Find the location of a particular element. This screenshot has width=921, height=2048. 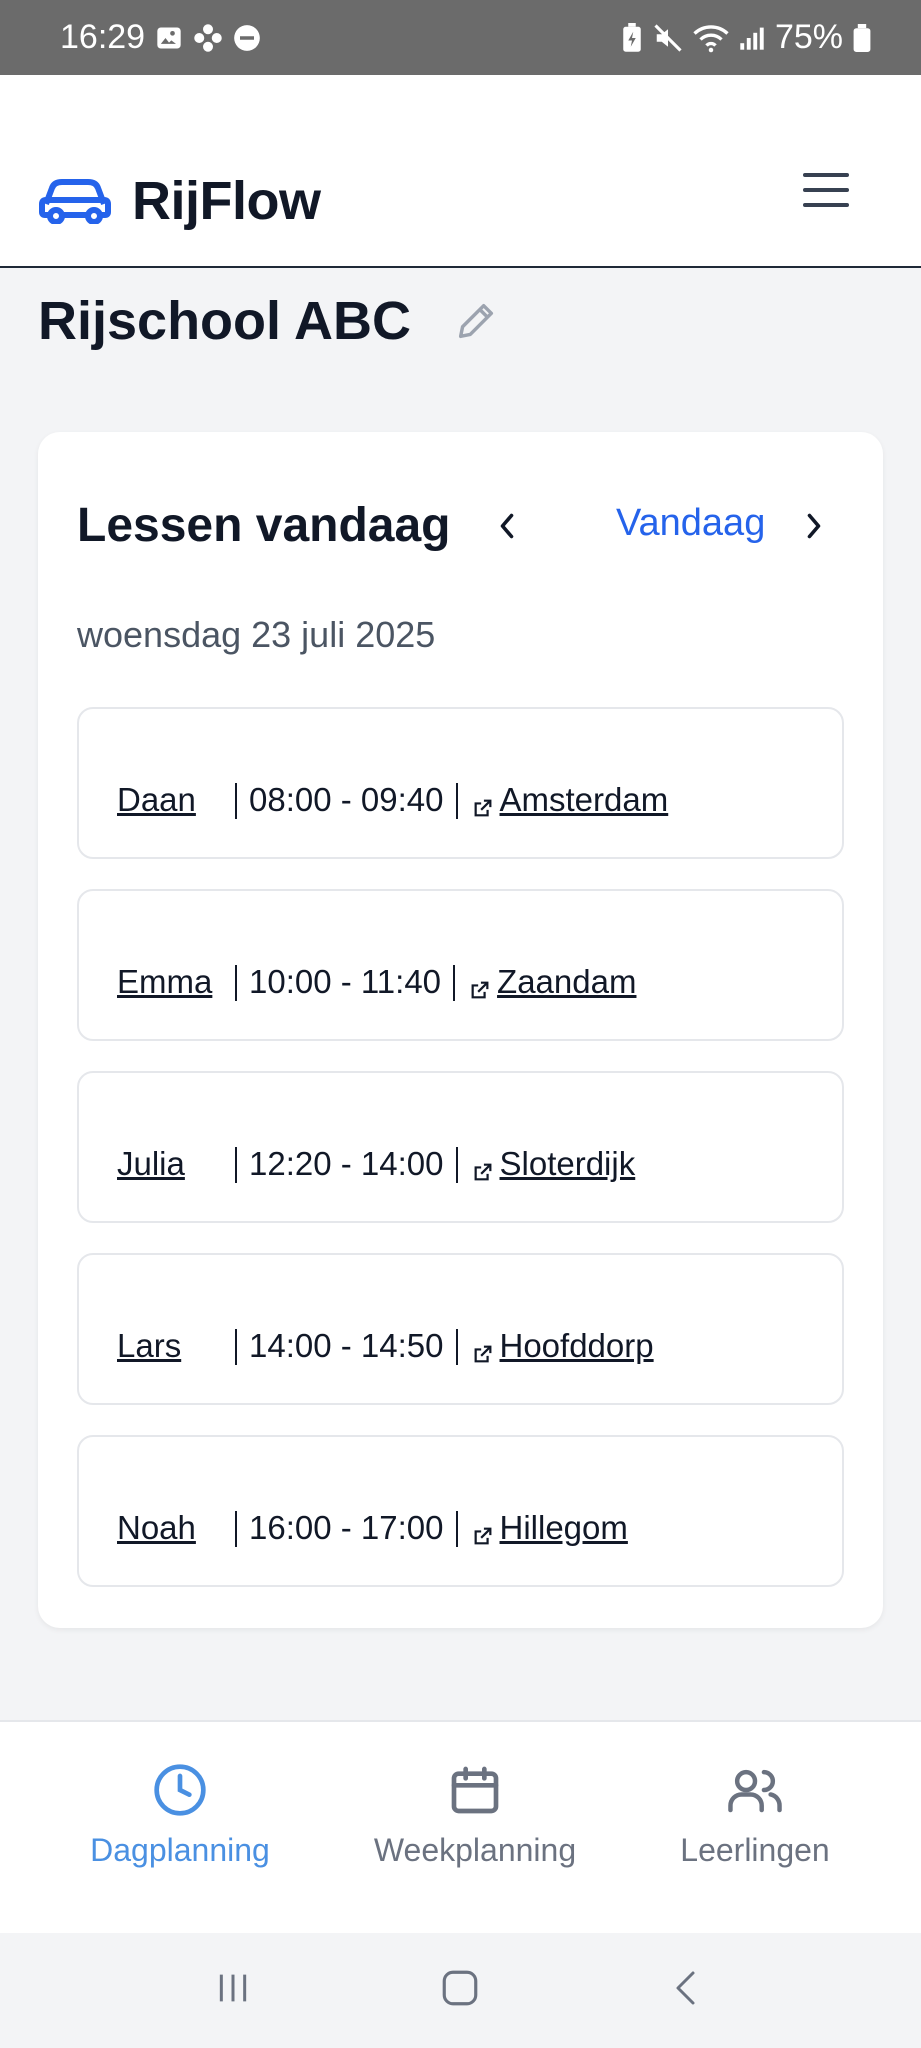

mute-icon is located at coordinates (668, 38).